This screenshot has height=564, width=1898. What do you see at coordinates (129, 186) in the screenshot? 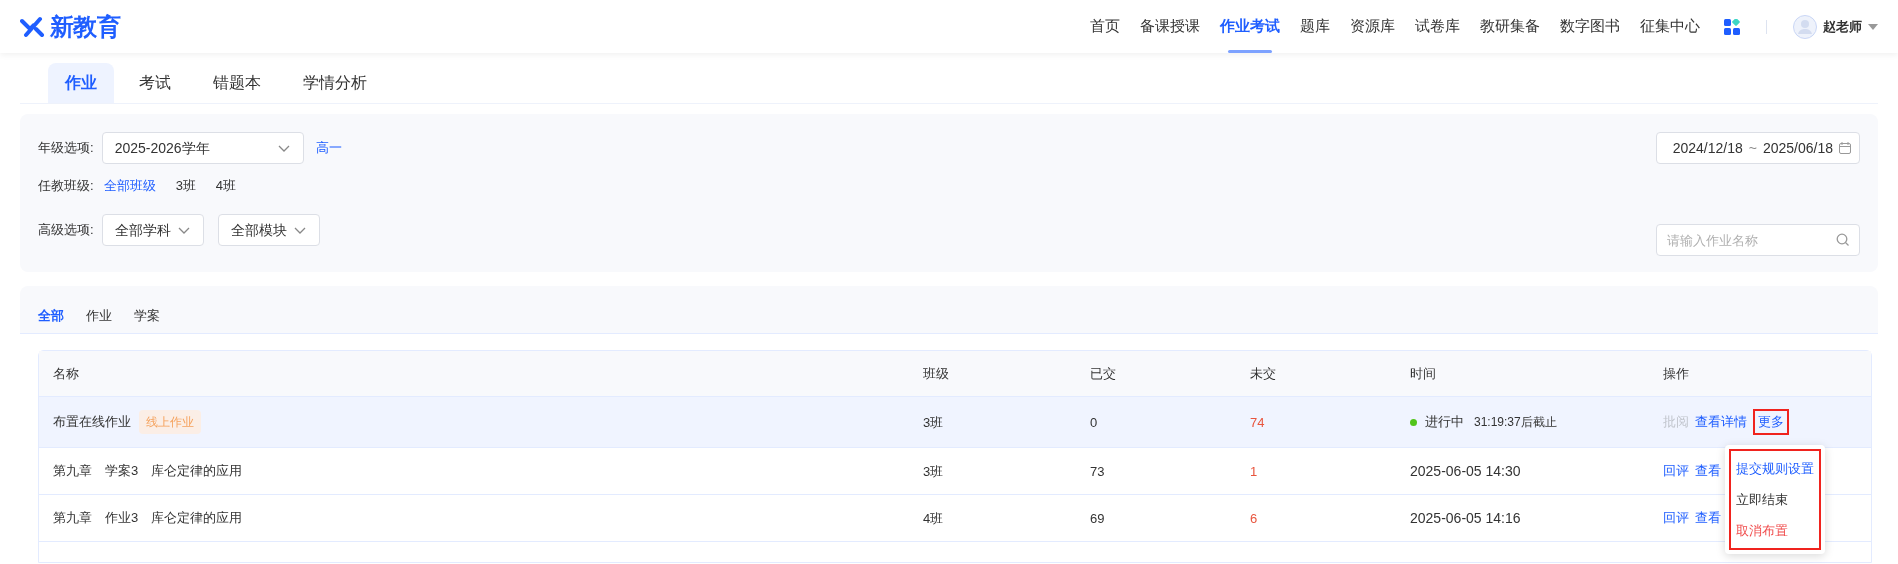
I see `class-option: 全部班级` at bounding box center [129, 186].